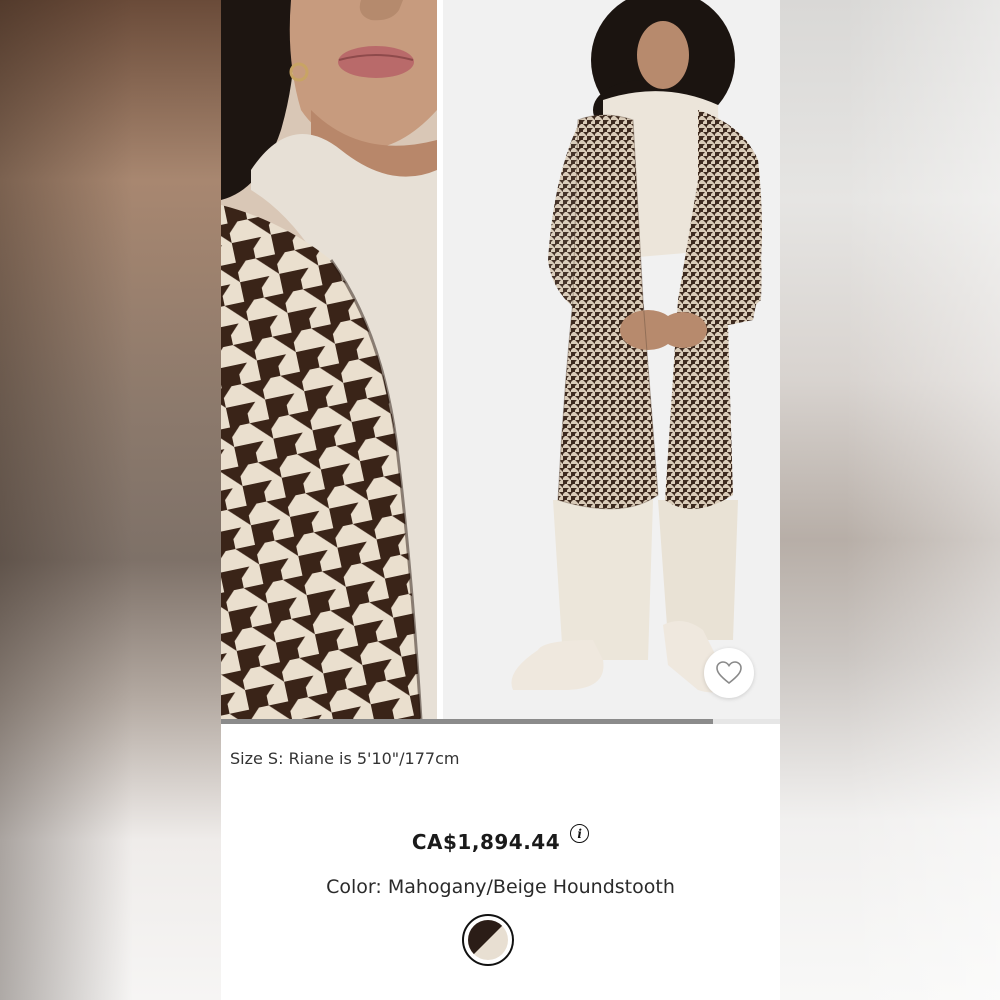 The image size is (1000, 1000). I want to click on heart-icon, so click(729, 673).